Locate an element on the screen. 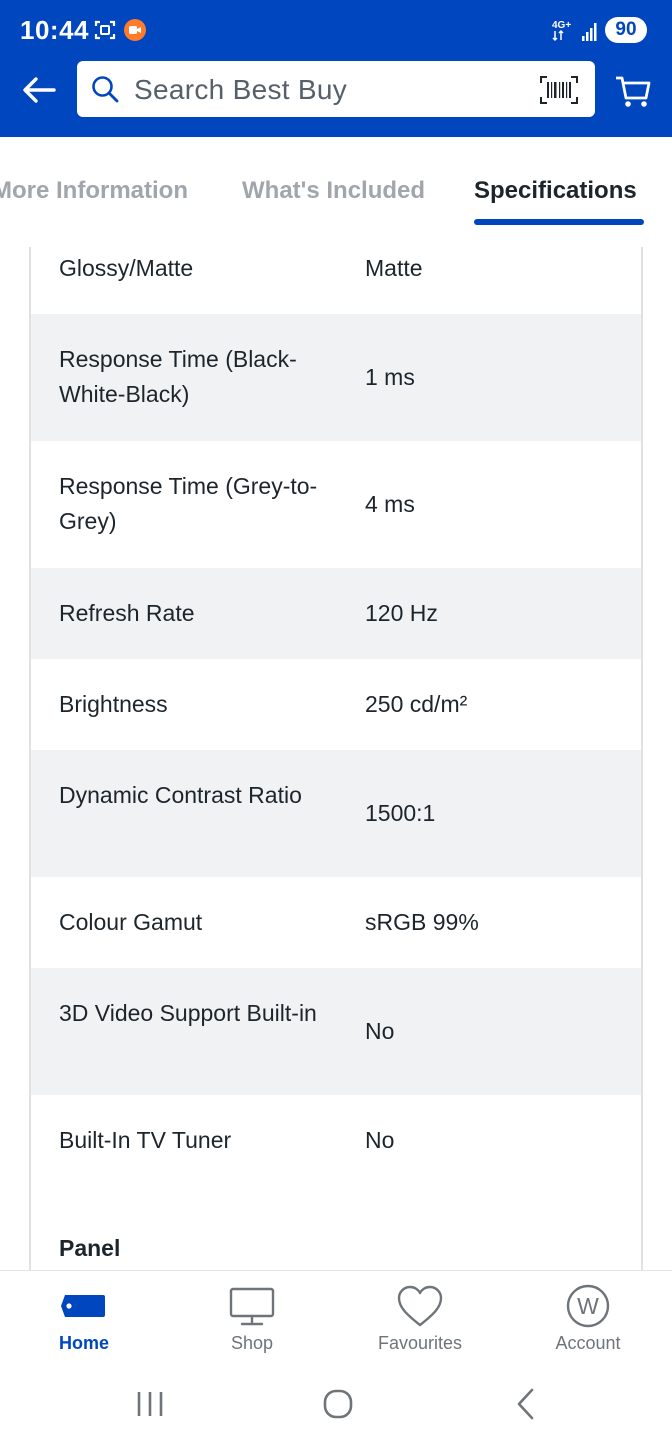 The image size is (672, 1440). nav-favourites-label: Favourites is located at coordinates (420, 1343).